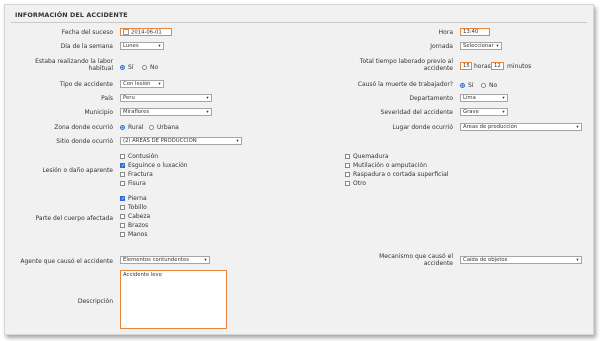 This screenshot has height=341, width=600. What do you see at coordinates (86, 84) in the screenshot?
I see `tipo-label: Tipo de accidente` at bounding box center [86, 84].